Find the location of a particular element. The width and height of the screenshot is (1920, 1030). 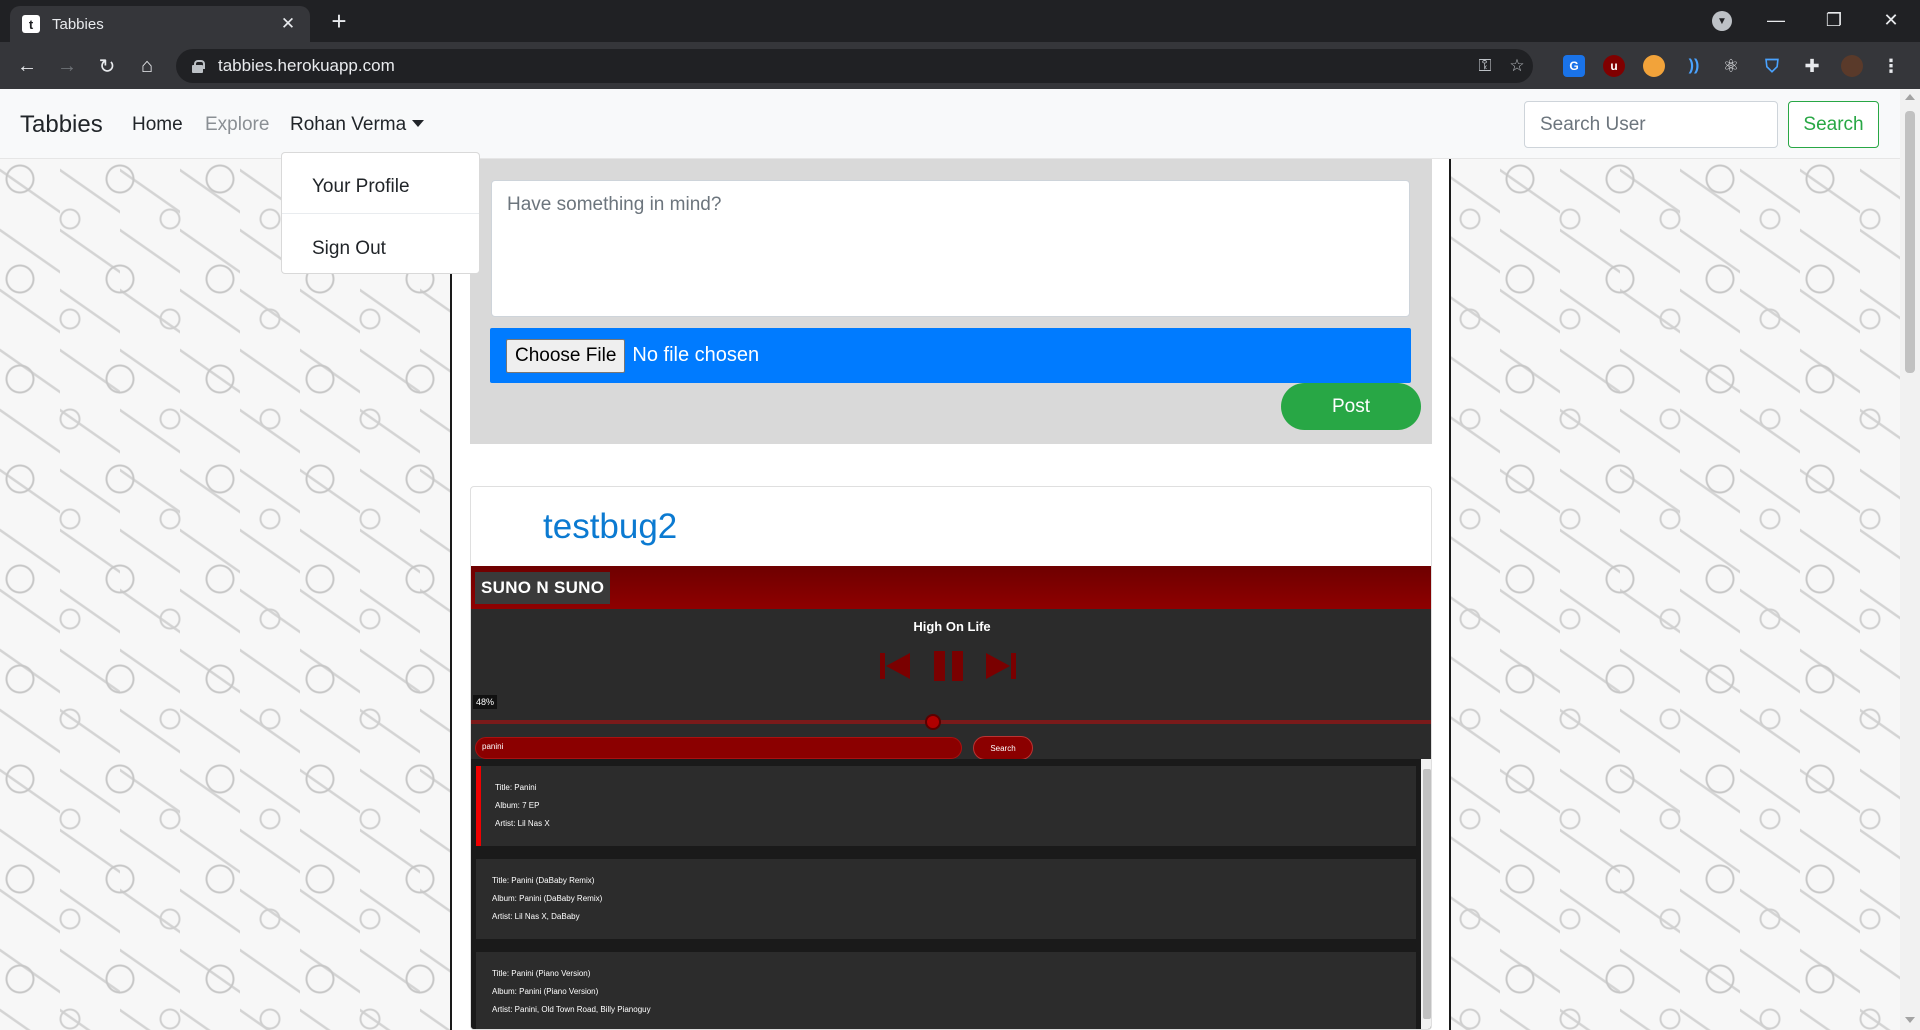

user-menu-label: Rohan Verma is located at coordinates (348, 124).